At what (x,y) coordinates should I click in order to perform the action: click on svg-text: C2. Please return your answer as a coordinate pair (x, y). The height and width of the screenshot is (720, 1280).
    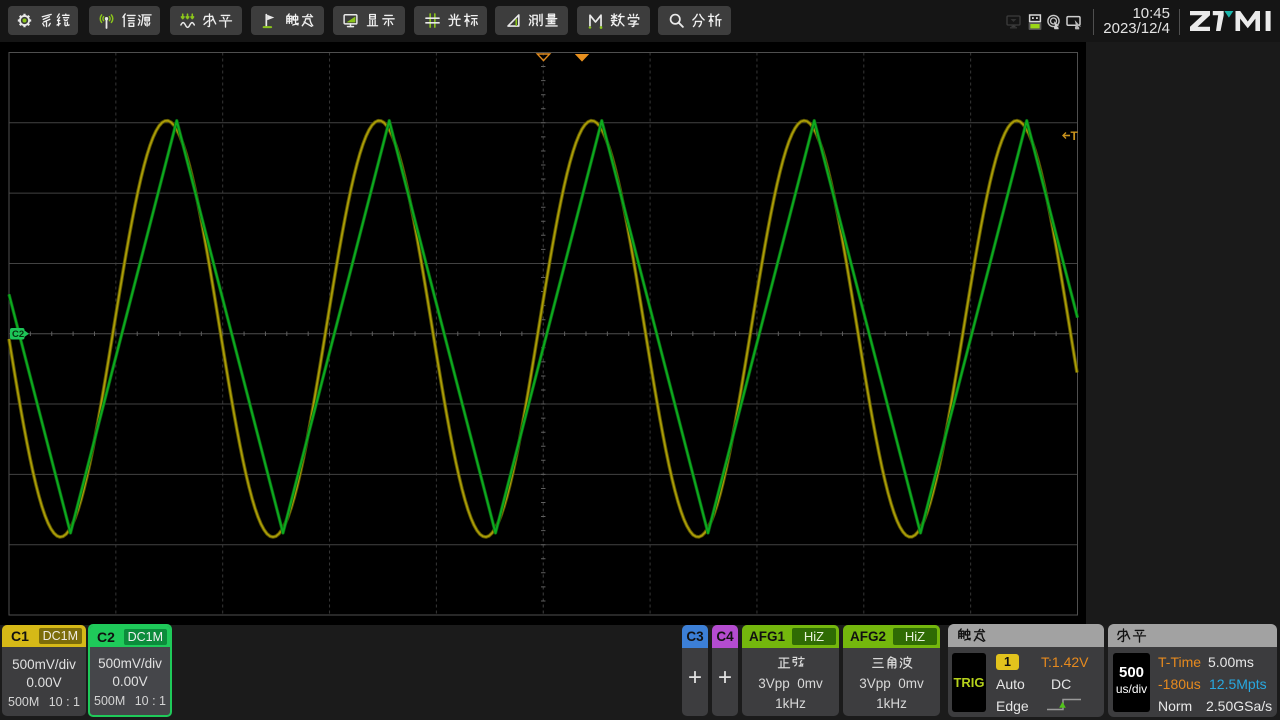
    Looking at the image, I should click on (18, 334).